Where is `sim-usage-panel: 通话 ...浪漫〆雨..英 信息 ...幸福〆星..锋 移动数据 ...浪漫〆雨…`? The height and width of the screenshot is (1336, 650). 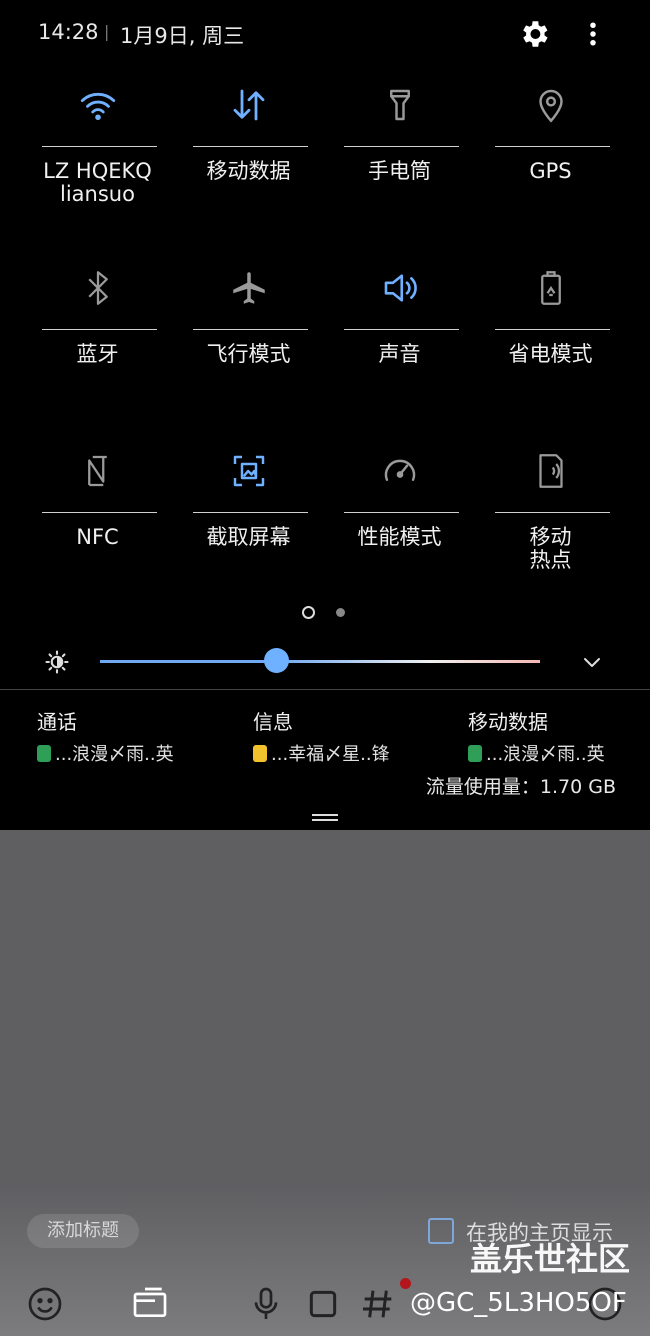
sim-usage-panel: 通话 ...浪漫〆雨..英 信息 ...幸福〆星..锋 移动数据 ...浪漫〆雨… is located at coordinates (325, 765).